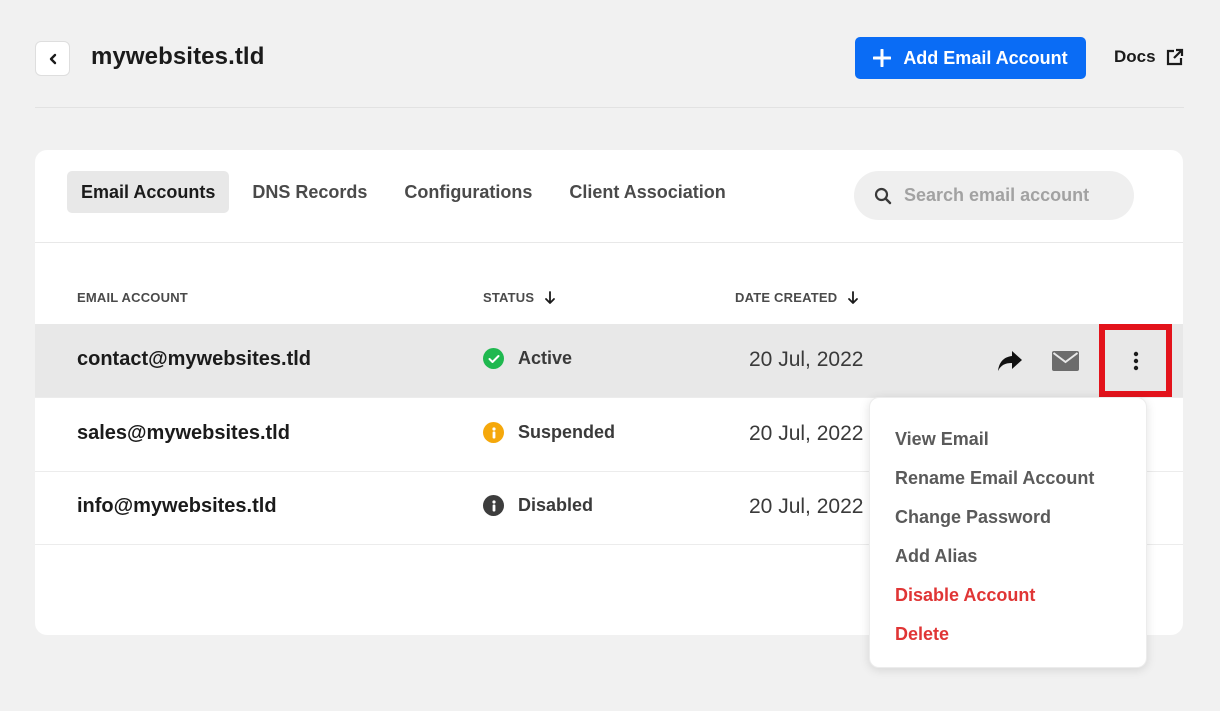  I want to click on docs-label: Docs, so click(1135, 56).